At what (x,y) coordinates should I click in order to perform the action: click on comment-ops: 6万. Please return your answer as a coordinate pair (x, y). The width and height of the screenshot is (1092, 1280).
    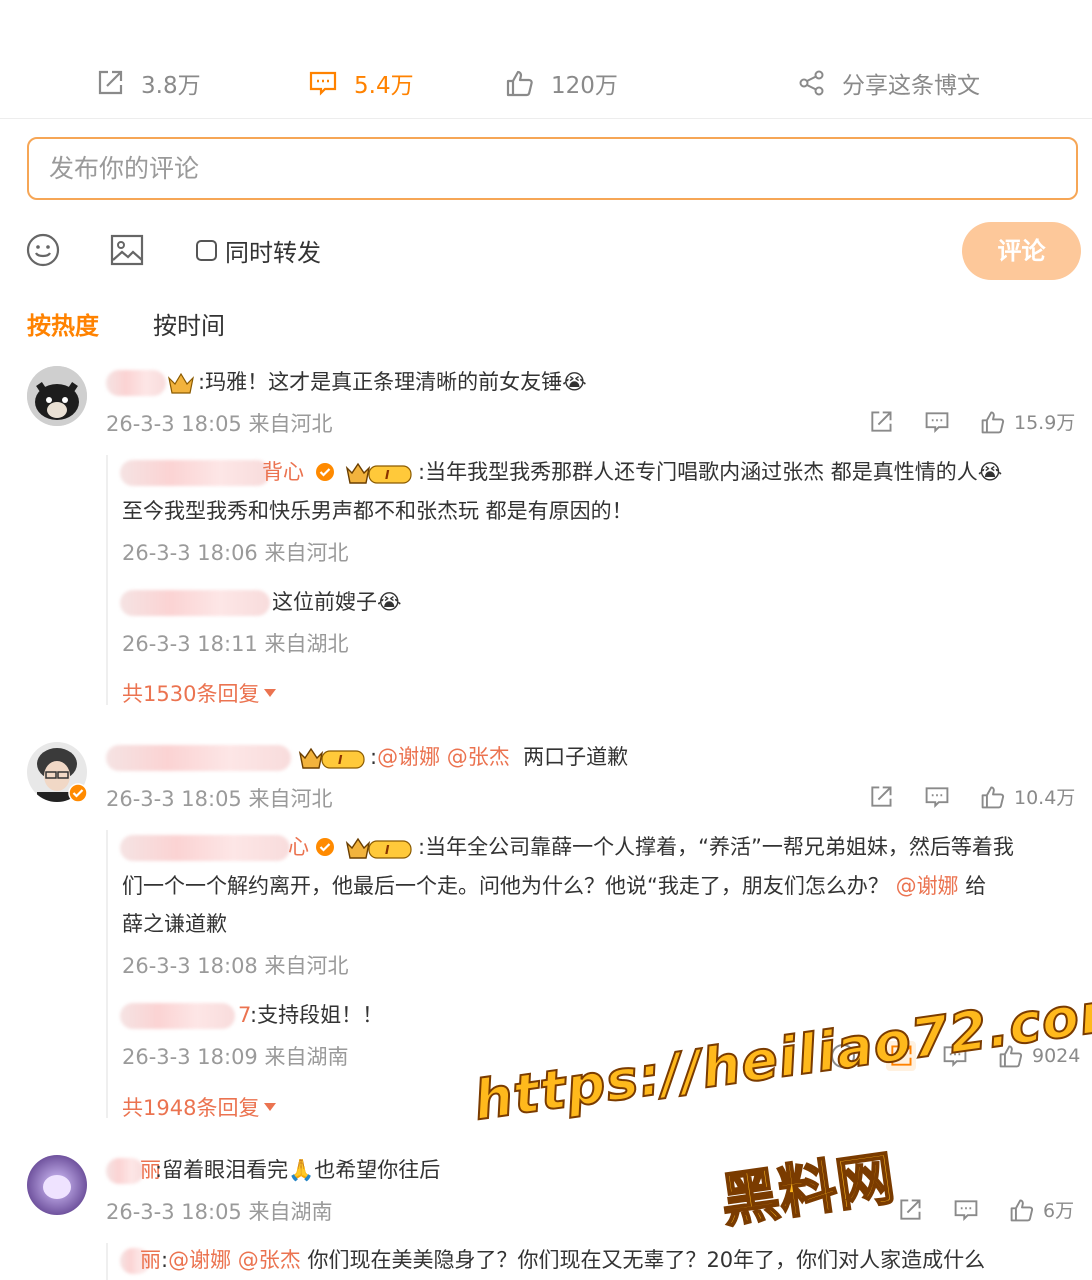
    Looking at the image, I should click on (985, 1209).